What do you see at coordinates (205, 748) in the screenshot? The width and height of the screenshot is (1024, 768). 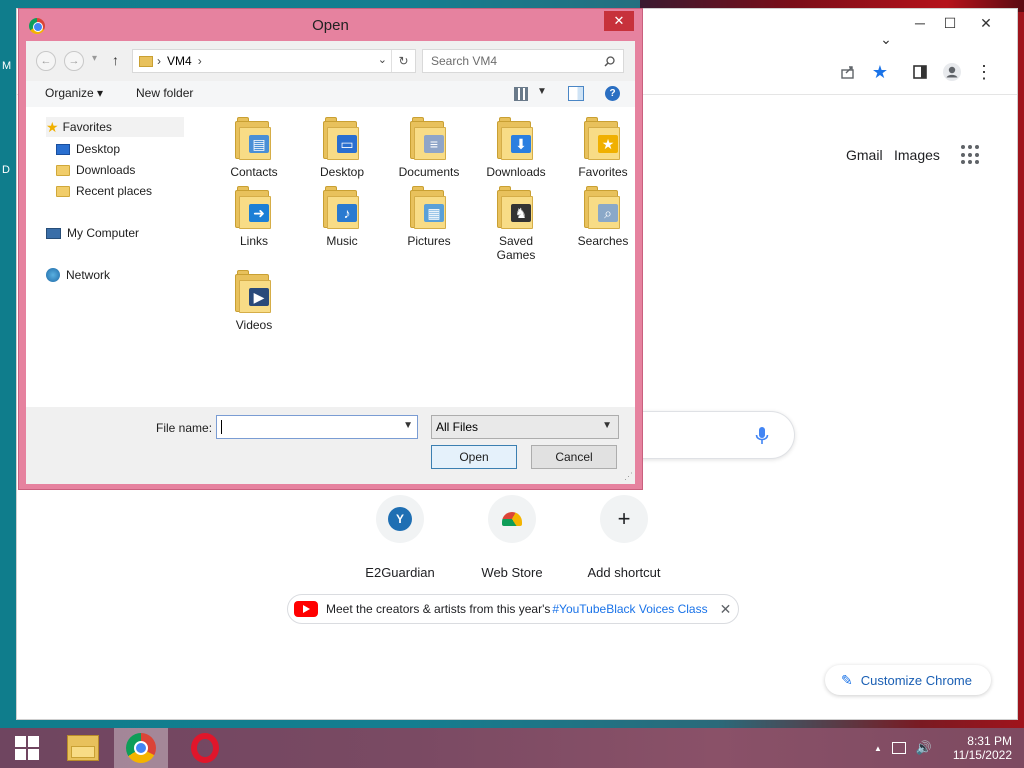 I see `taskbar-opera` at bounding box center [205, 748].